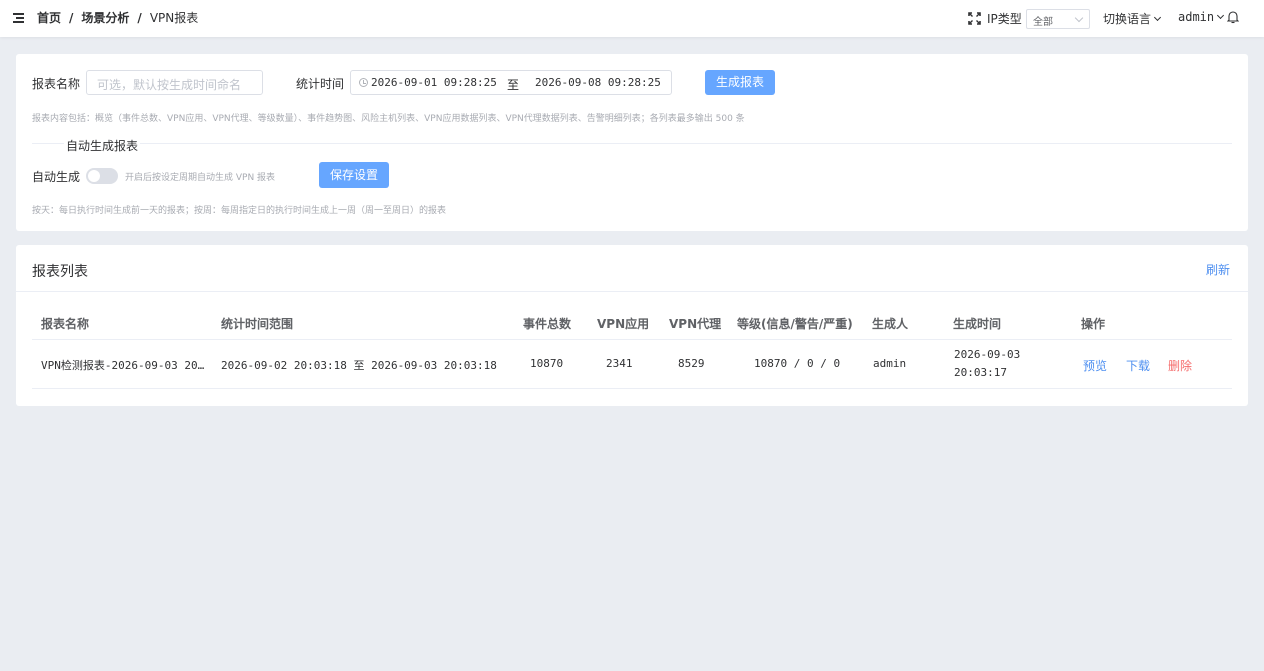 The width and height of the screenshot is (1264, 671). What do you see at coordinates (18, 18) in the screenshot?
I see `menu-fold-icon` at bounding box center [18, 18].